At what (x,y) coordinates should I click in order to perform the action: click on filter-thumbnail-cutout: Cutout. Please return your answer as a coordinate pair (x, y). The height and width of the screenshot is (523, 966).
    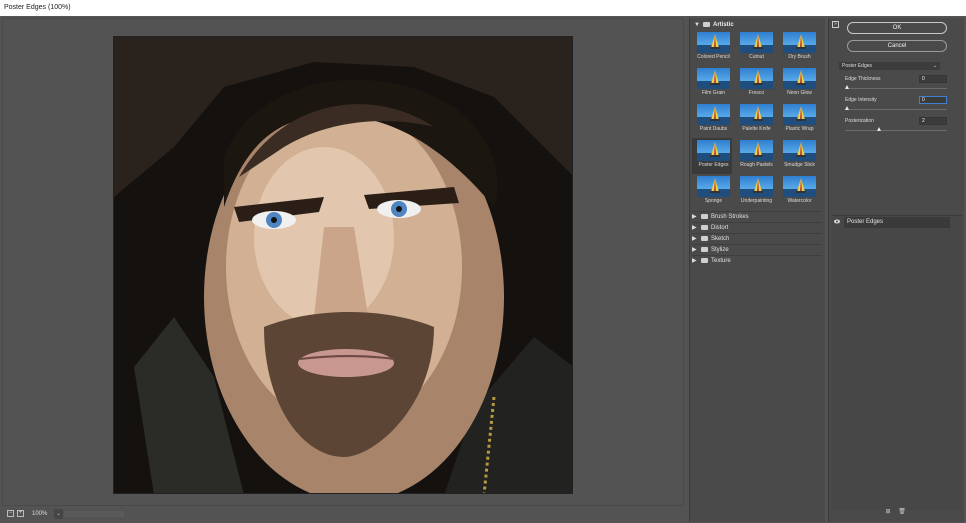
    Looking at the image, I should click on (755, 48).